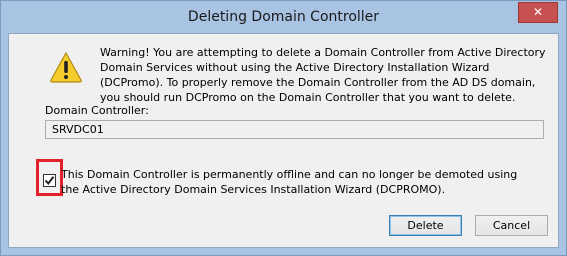 Image resolution: width=567 pixels, height=256 pixels. What do you see at coordinates (511, 225) in the screenshot?
I see `cancel-button: Cancel` at bounding box center [511, 225].